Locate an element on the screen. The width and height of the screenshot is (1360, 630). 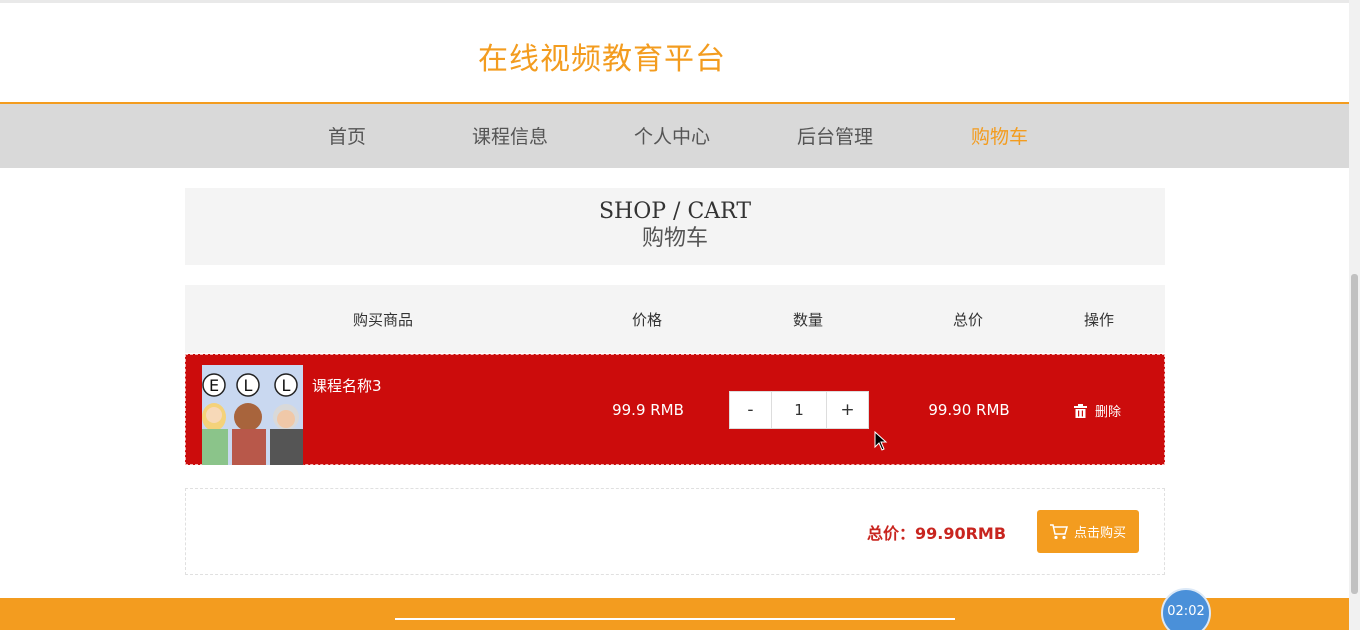
col-header-quantity: 数量 is located at coordinates (808, 320).